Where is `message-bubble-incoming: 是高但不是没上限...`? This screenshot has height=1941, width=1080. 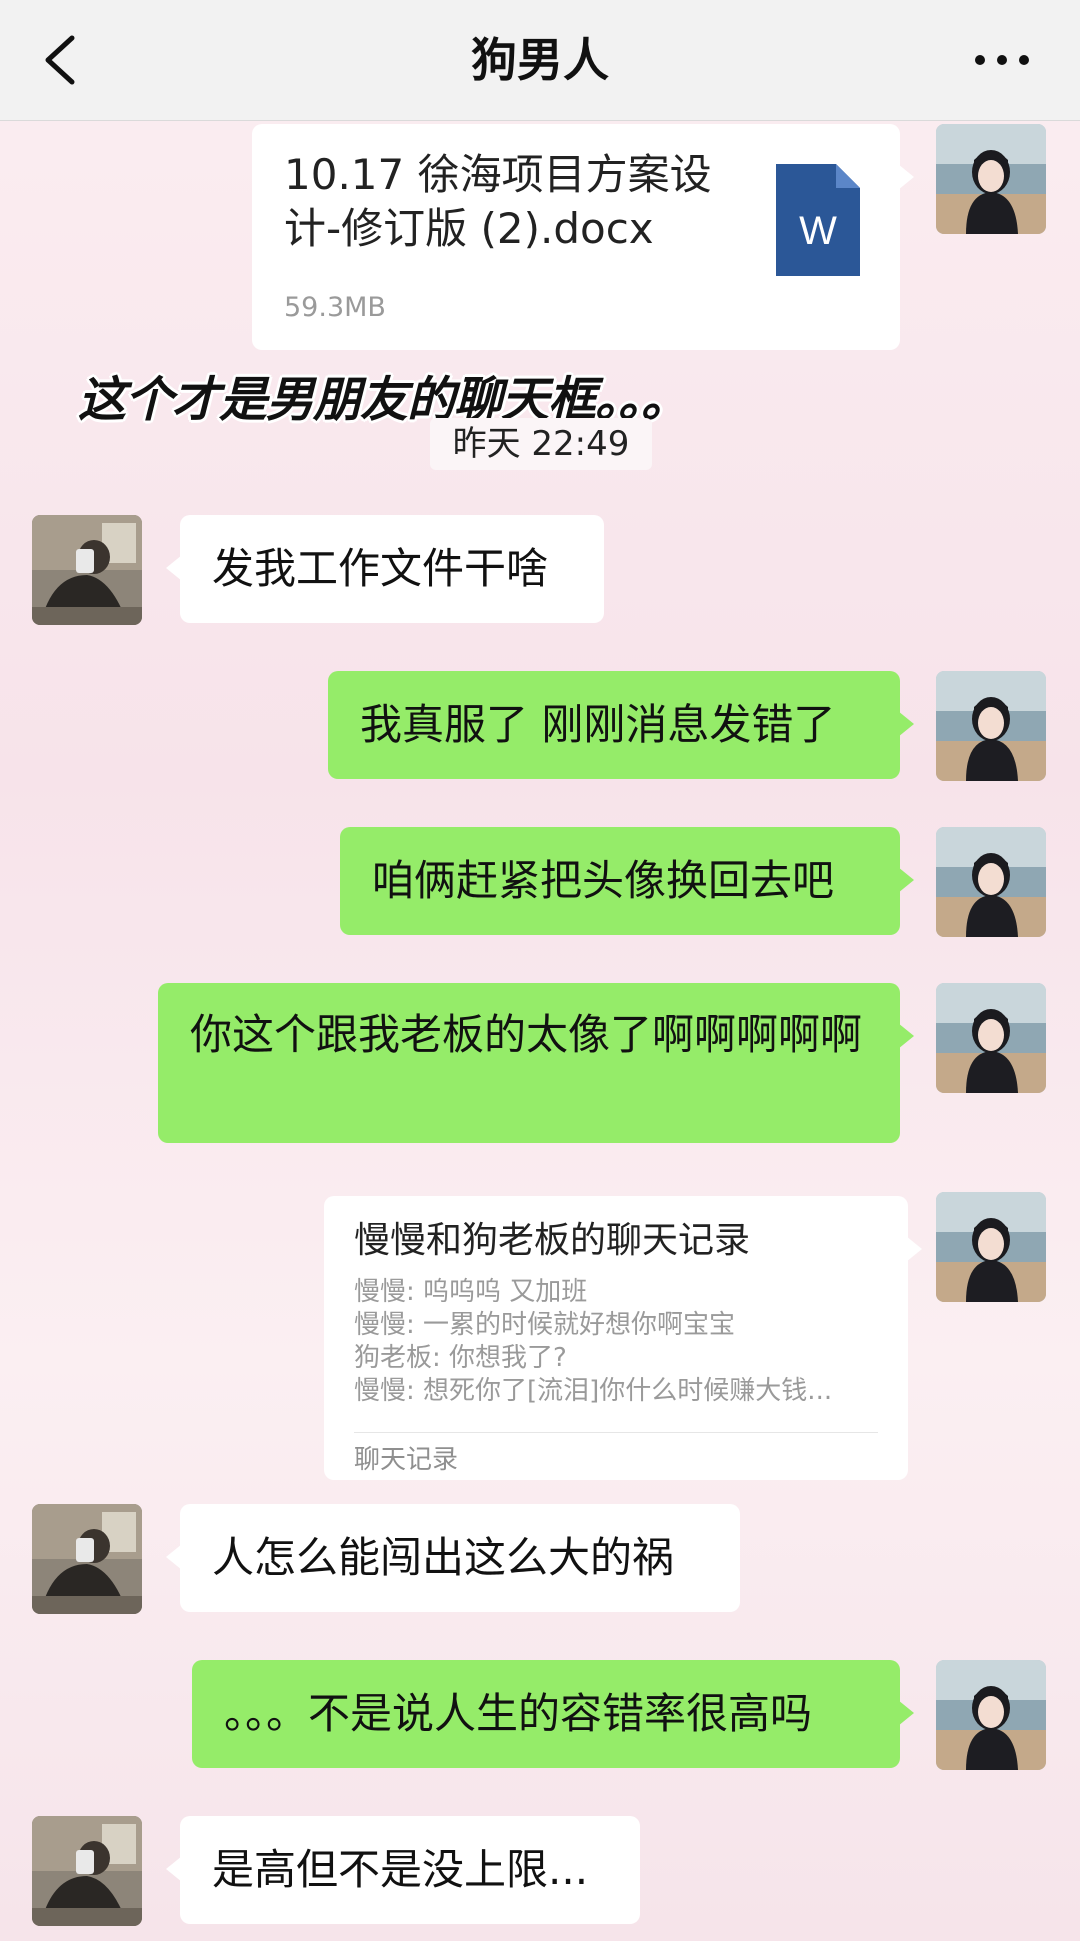
message-bubble-incoming: 是高但不是没上限... is located at coordinates (403, 1870).